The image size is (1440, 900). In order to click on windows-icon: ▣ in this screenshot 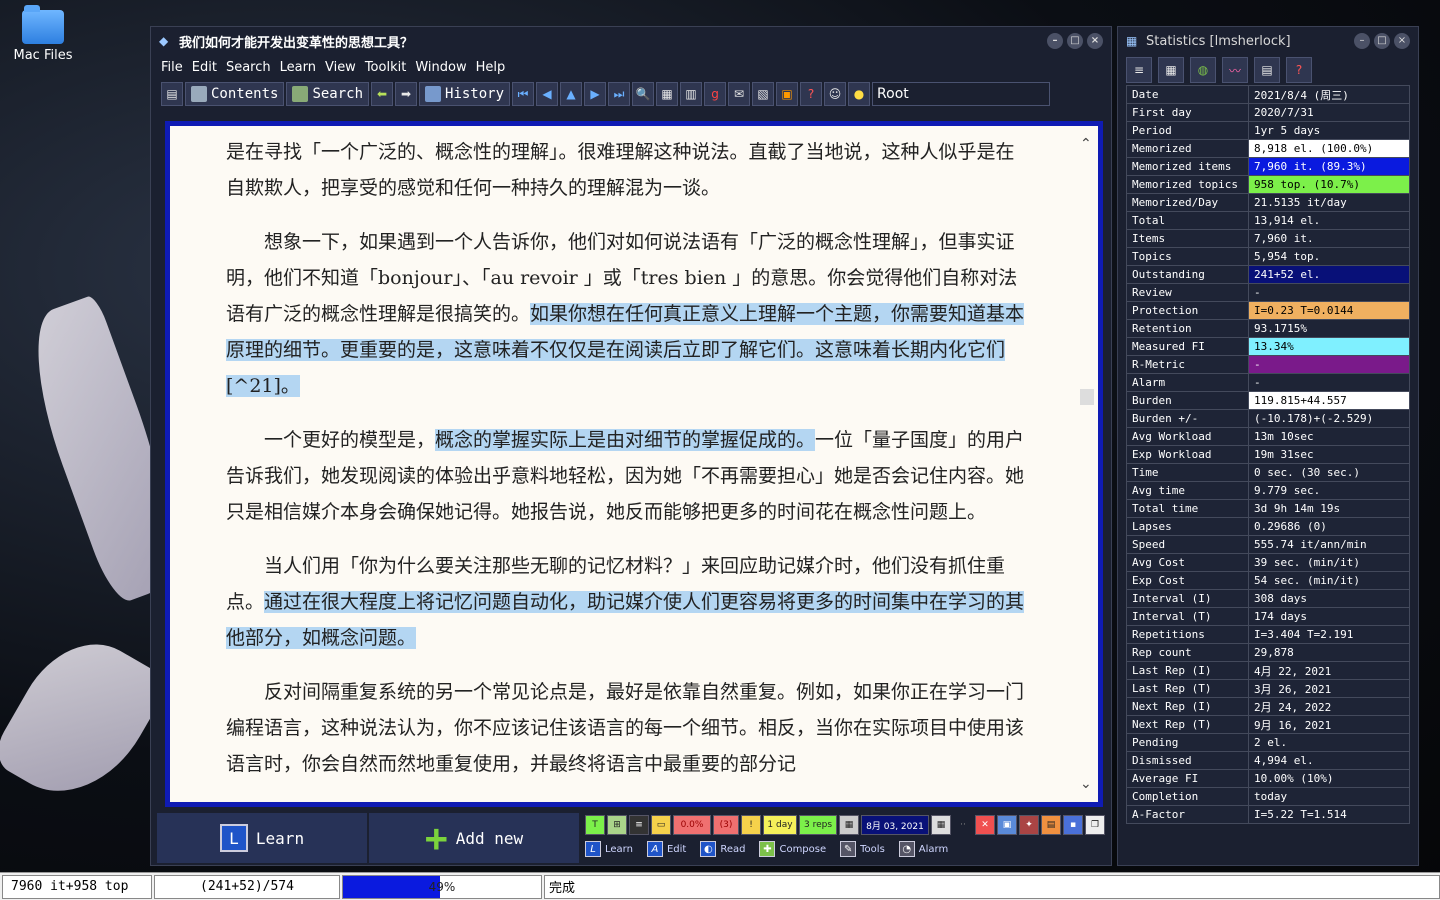, I will do `click(787, 94)`.